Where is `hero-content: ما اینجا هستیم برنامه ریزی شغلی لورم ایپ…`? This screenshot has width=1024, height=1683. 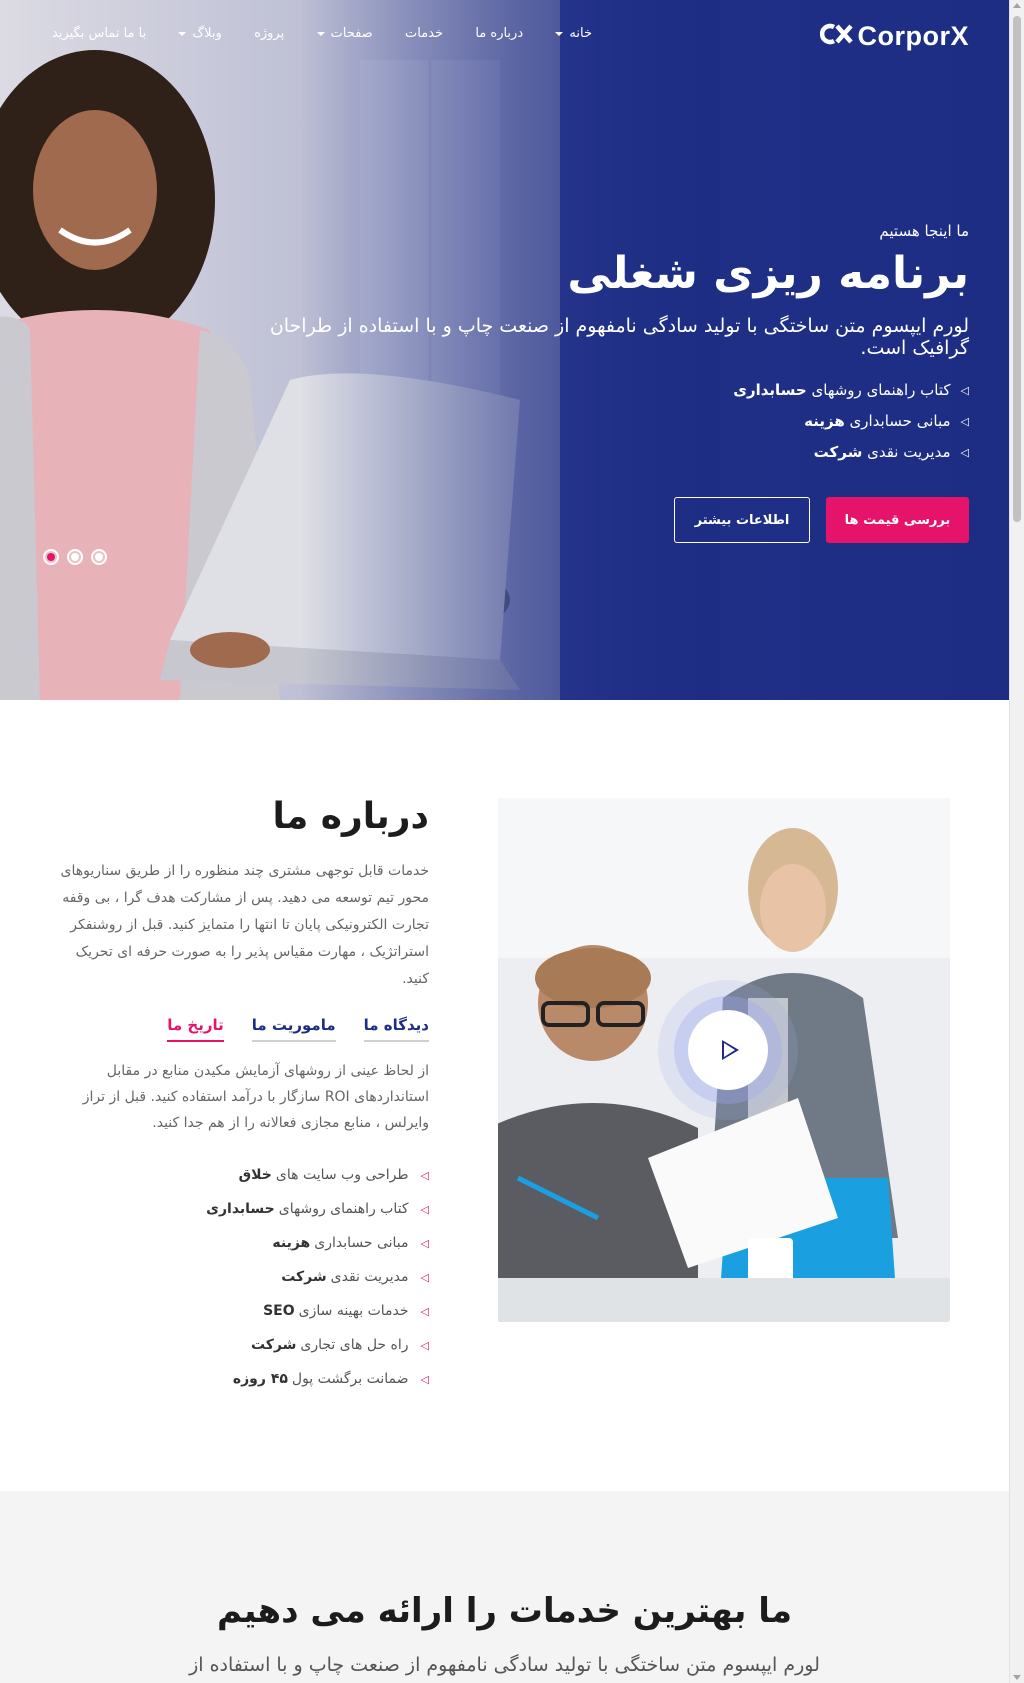
hero-content: ما اینجا هستیم برنامه ریزی شغلی لورم ایپ… is located at coordinates (589, 348).